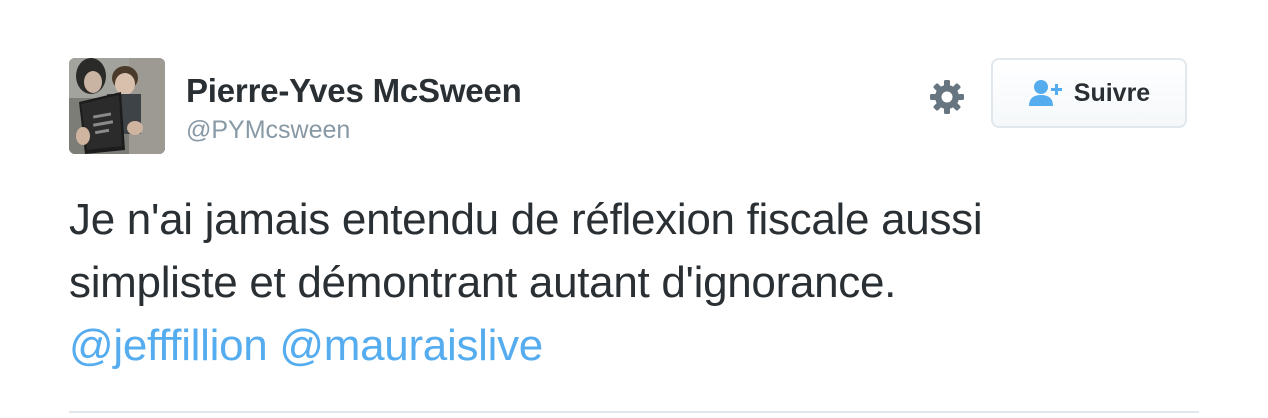  Describe the element at coordinates (634, 345) in the screenshot. I see `tweet-mentions: @jefffillion @mauraislive` at that location.